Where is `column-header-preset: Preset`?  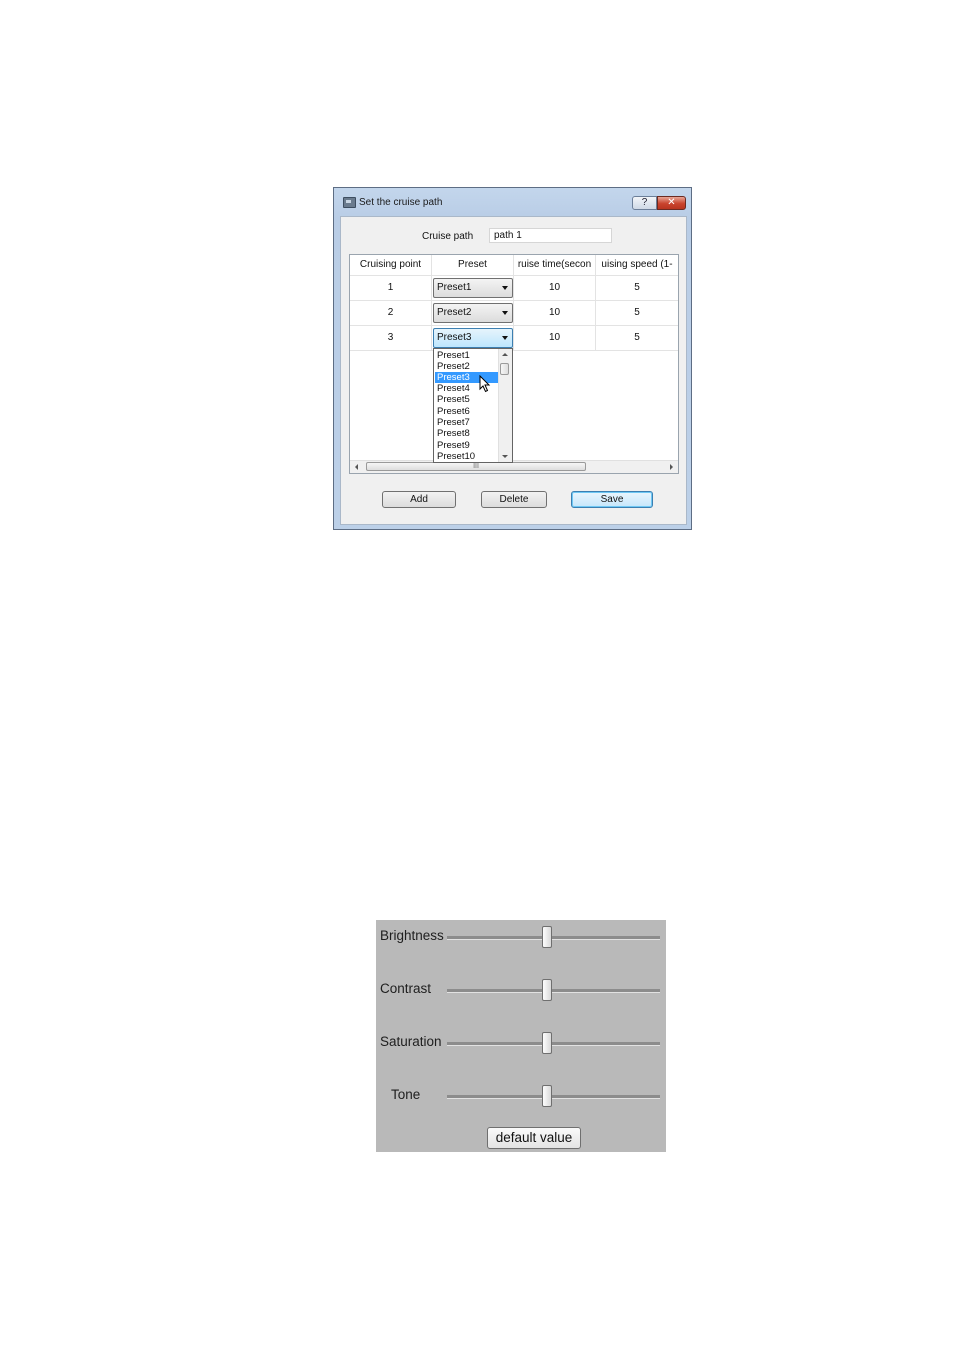 column-header-preset: Preset is located at coordinates (473, 265).